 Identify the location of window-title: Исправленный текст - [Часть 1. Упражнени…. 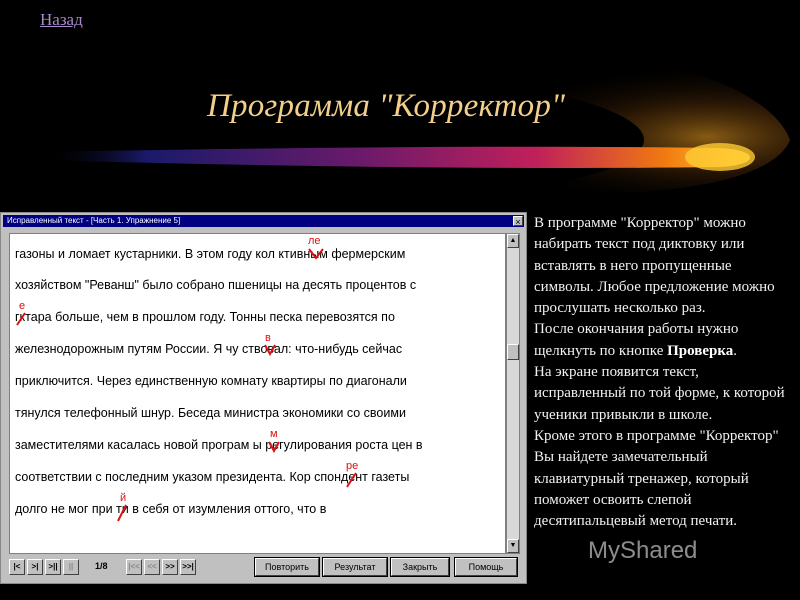
(94, 220).